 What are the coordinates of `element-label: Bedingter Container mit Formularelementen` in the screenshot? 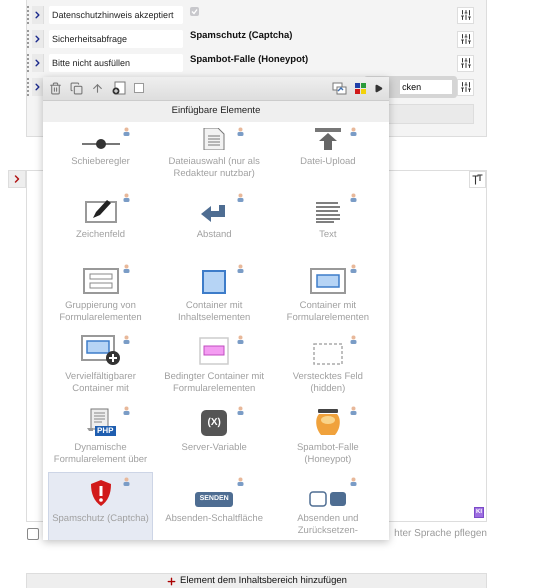 It's located at (214, 382).